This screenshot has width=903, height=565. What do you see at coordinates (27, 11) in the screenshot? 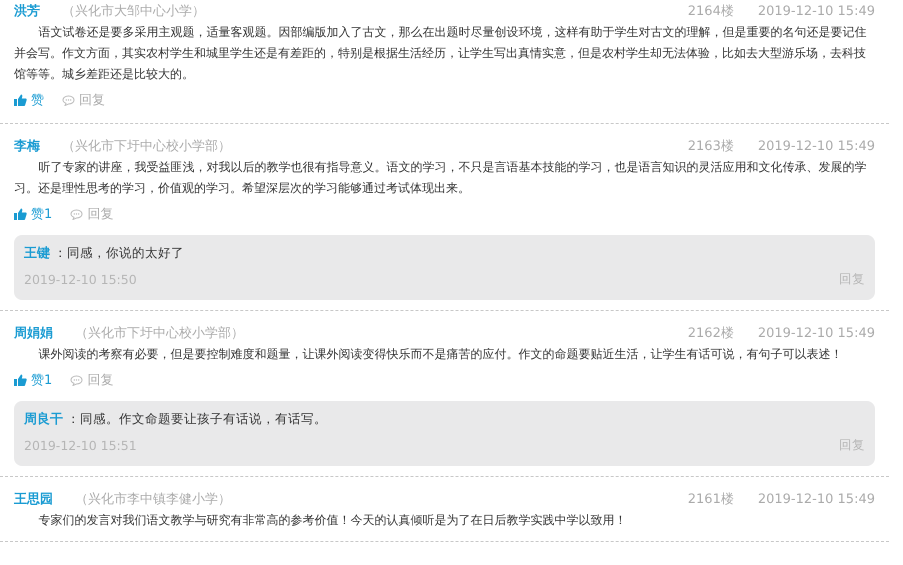
I see `author-name: 洪芳` at bounding box center [27, 11].